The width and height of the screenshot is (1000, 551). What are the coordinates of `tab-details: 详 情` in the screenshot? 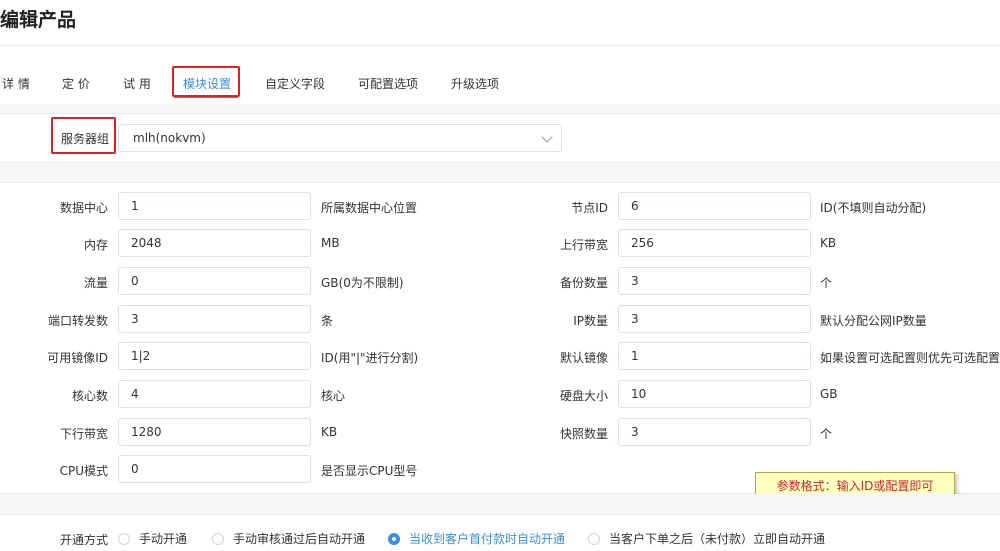 It's located at (16, 85).